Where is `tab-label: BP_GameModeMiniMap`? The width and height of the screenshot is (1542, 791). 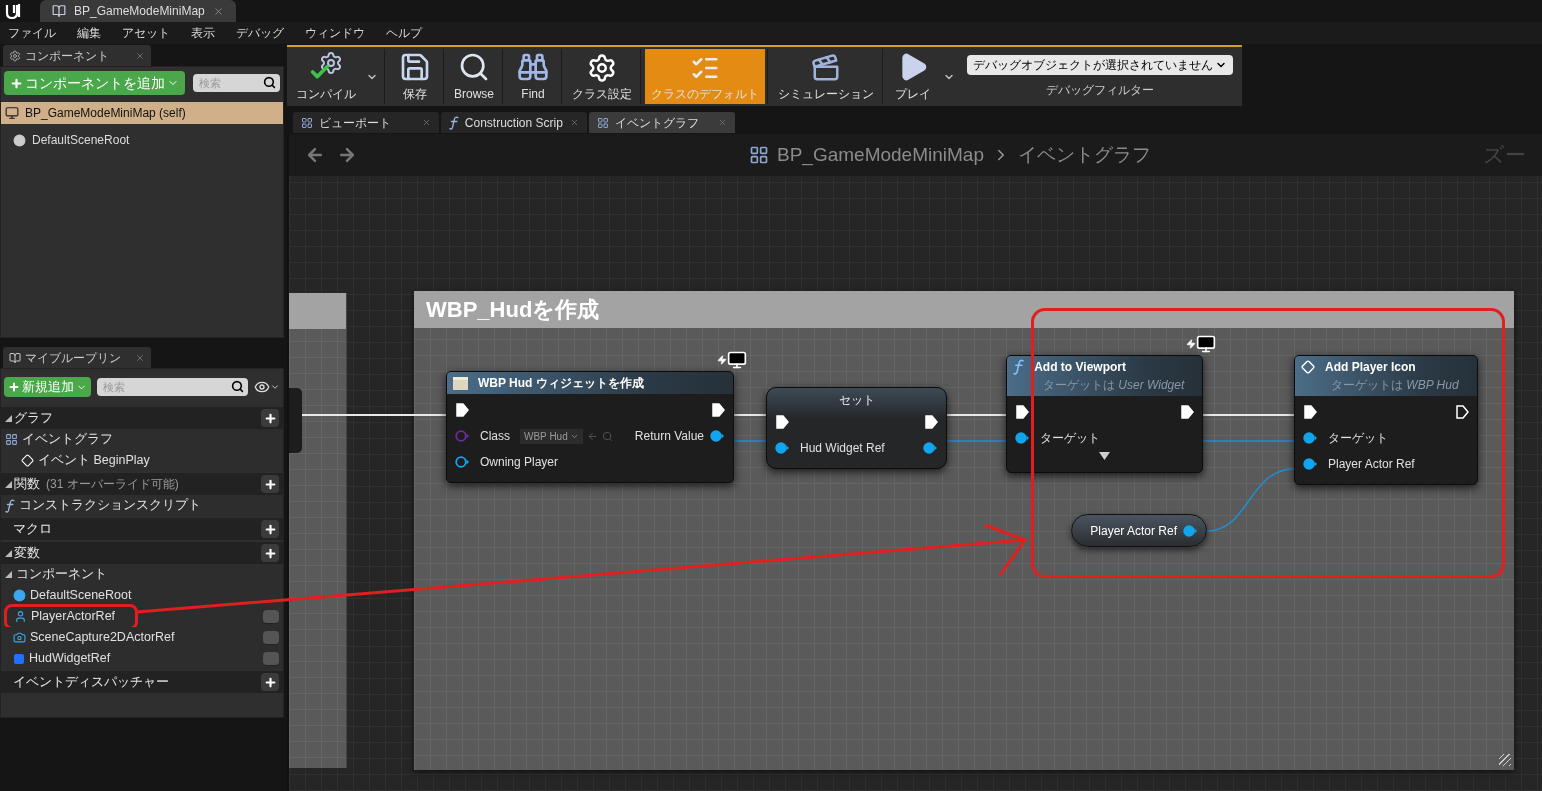
tab-label: BP_GameModeMiniMap is located at coordinates (139, 11).